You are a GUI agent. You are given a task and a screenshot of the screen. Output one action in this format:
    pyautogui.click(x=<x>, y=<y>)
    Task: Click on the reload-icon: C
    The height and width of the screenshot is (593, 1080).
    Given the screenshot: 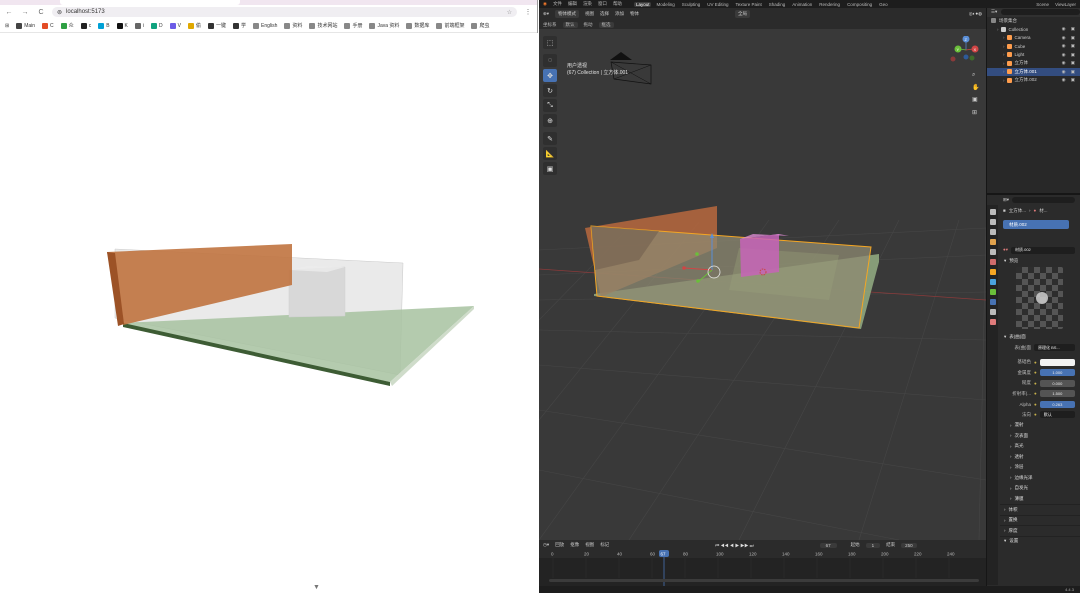 What is the action you would take?
    pyautogui.click(x=41, y=12)
    